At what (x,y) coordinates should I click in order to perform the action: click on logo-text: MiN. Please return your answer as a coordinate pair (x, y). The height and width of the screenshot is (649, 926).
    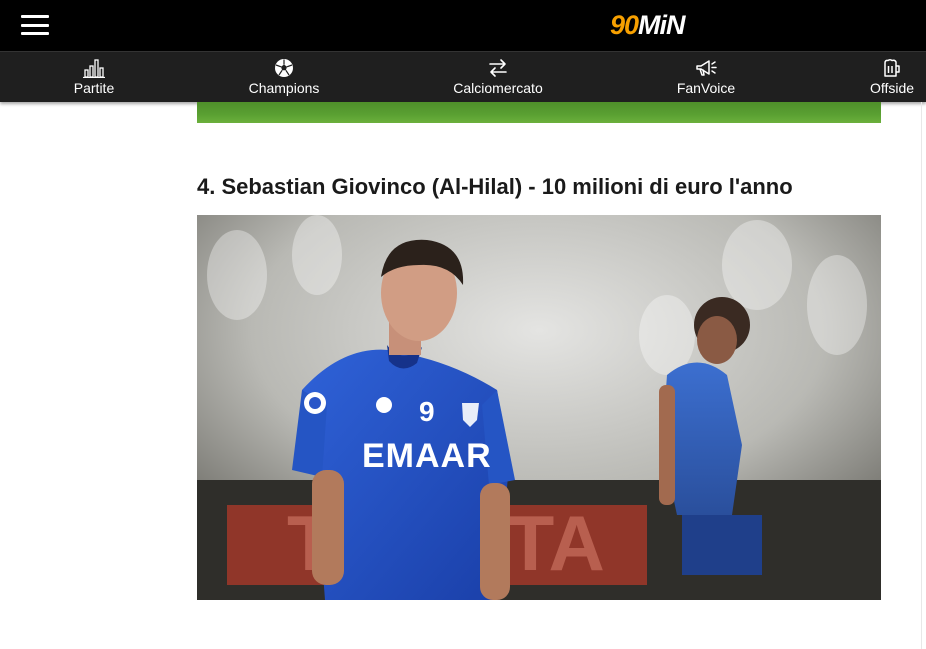
    Looking at the image, I should click on (661, 25).